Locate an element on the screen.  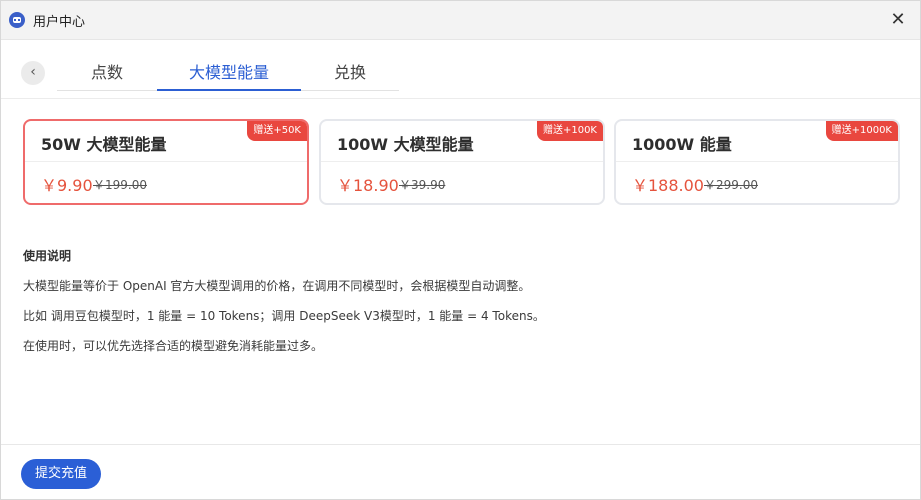
package-original-price: ￥39.90 is located at coordinates (422, 185).